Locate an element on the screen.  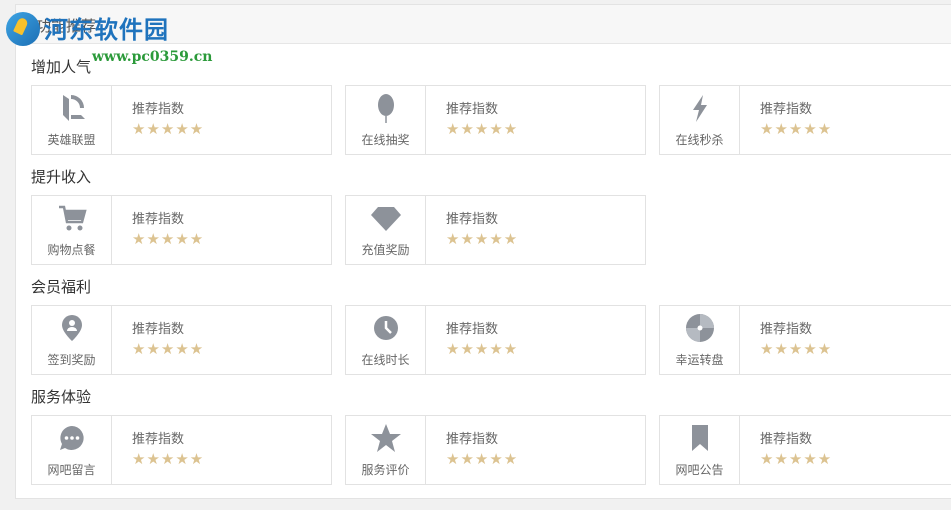
diamond-icon is located at coordinates (386, 219).